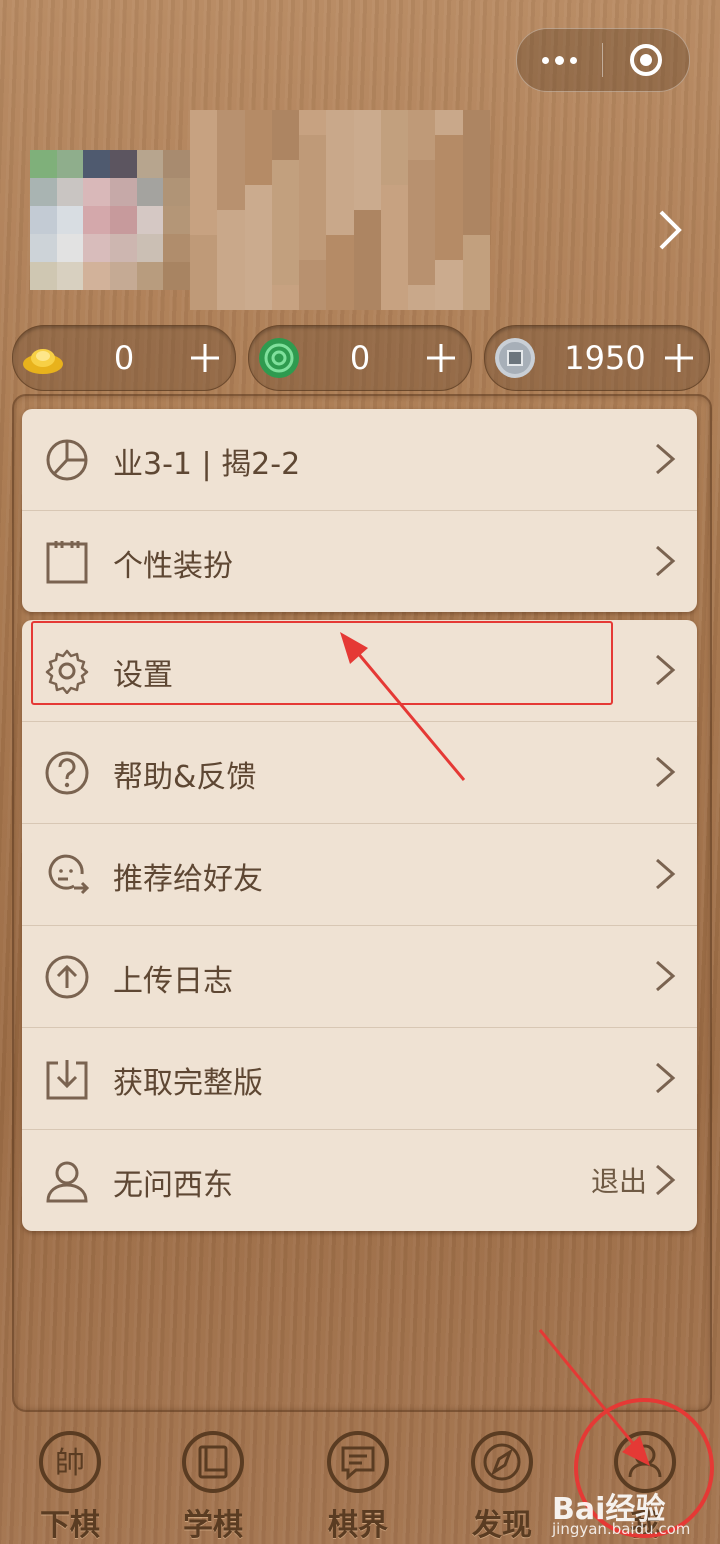  Describe the element at coordinates (594, 1397) in the screenshot. I see `annotation-arrow-me-tab` at that location.